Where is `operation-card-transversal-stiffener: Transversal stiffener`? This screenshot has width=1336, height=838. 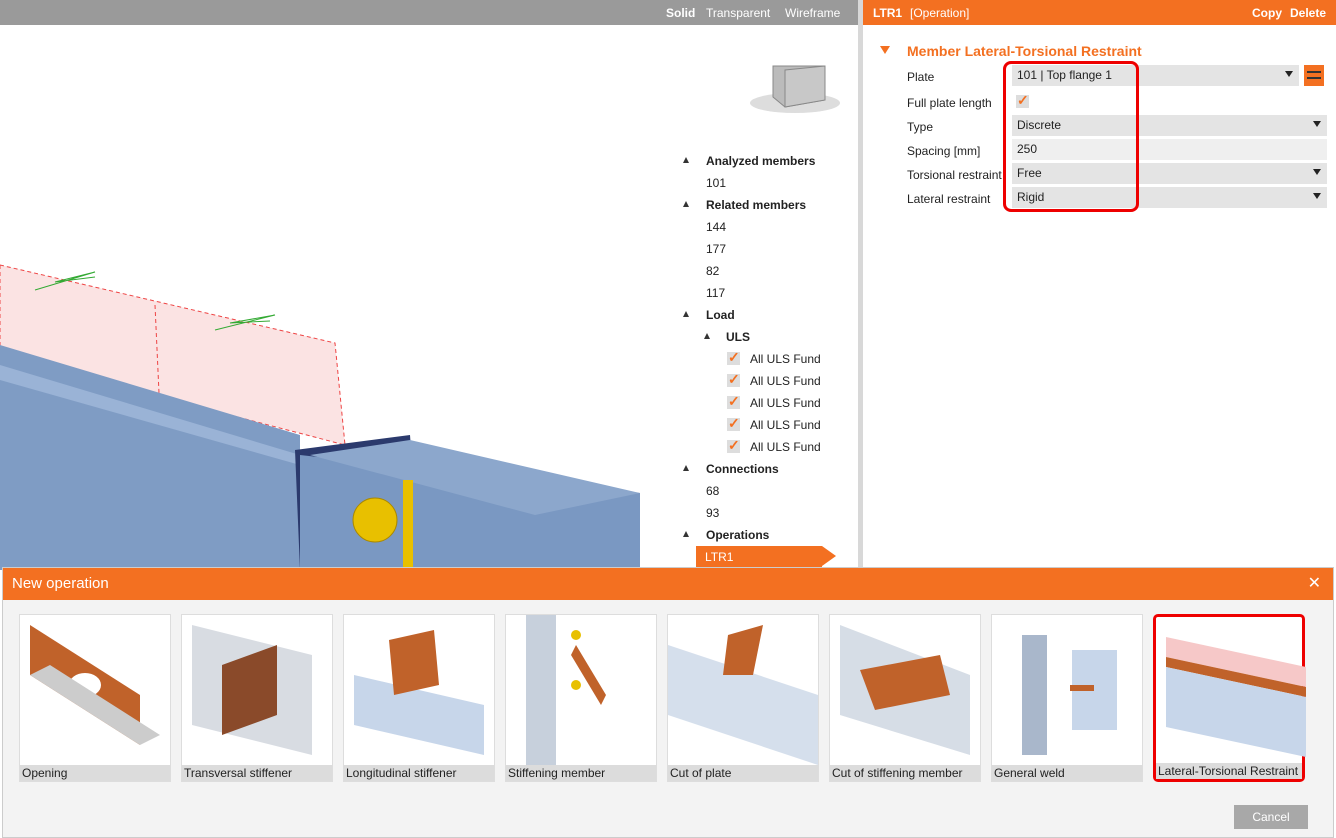
operation-card-transversal-stiffener: Transversal stiffener is located at coordinates (257, 698).